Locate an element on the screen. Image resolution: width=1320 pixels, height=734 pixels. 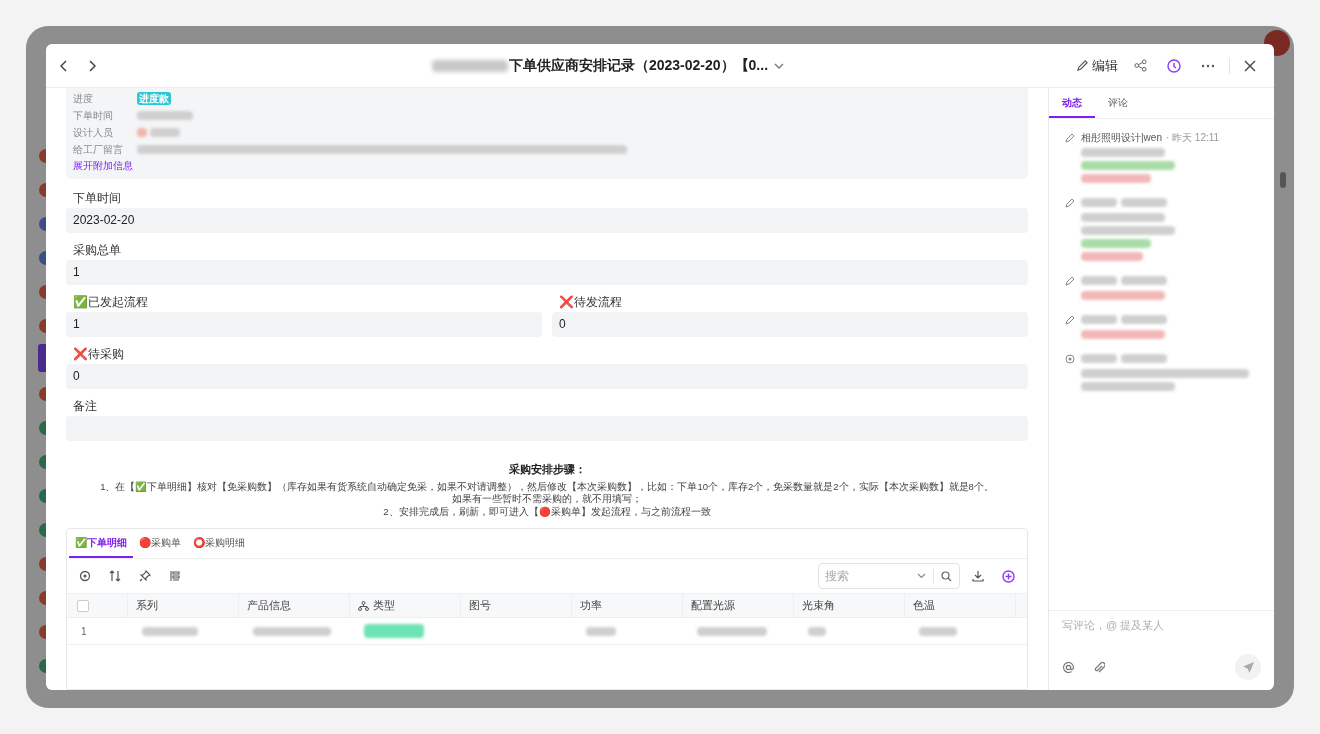
hierarchy-icon is located at coordinates (363, 605).